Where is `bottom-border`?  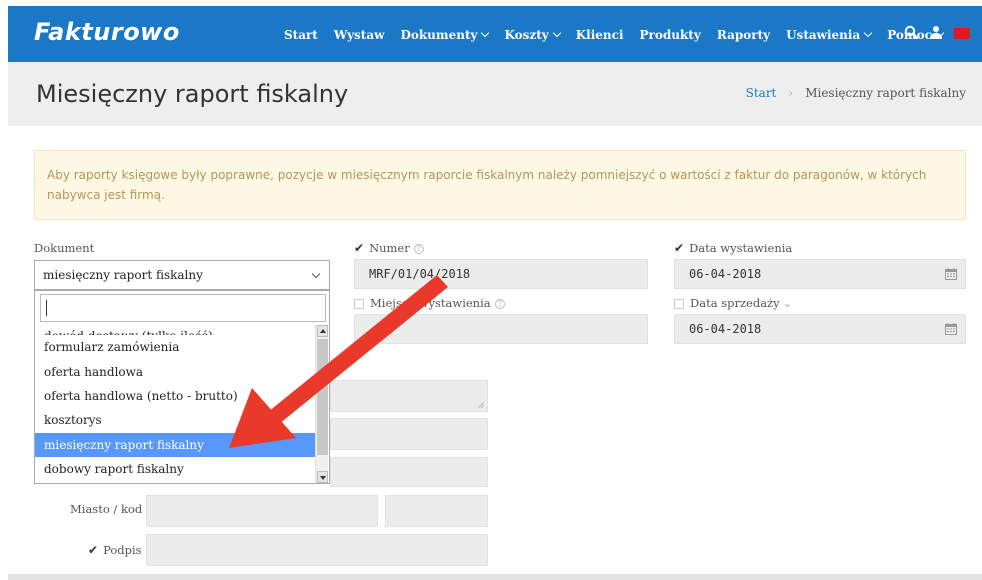 bottom-border is located at coordinates (495, 577).